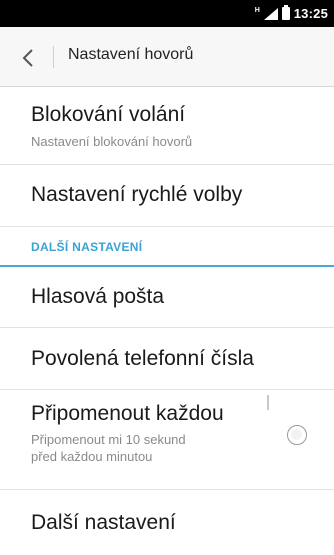 This screenshot has height=555, width=334. What do you see at coordinates (131, 54) in the screenshot?
I see `page-title: Nastavení hovorů` at bounding box center [131, 54].